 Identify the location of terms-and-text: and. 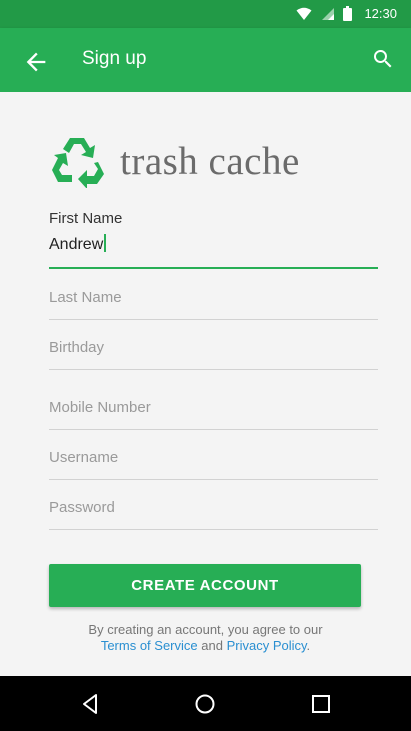
(212, 645).